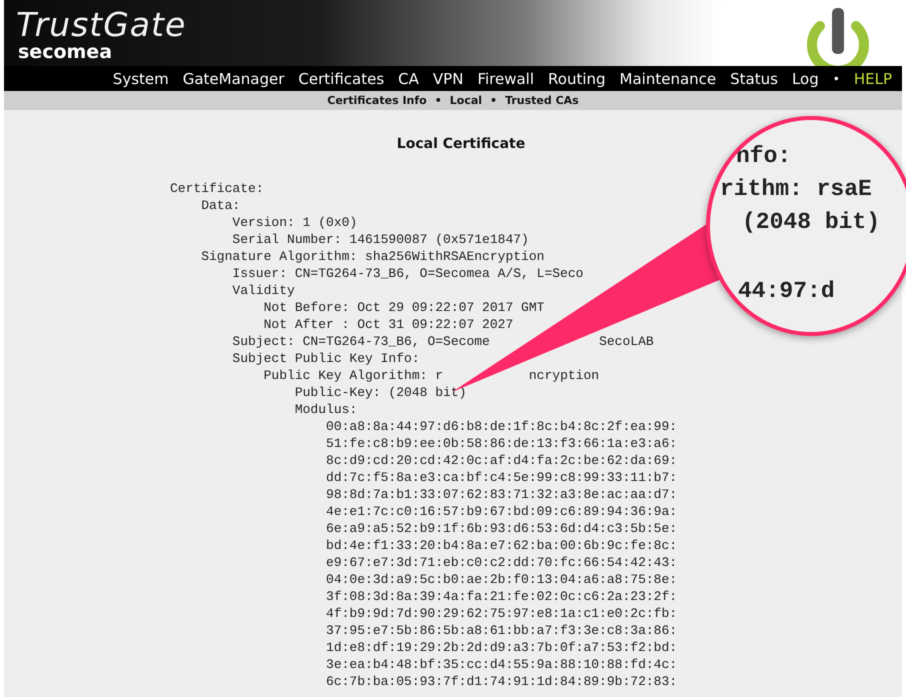 This screenshot has width=906, height=697. What do you see at coordinates (764, 156) in the screenshot?
I see `magnified-text: nfo:` at bounding box center [764, 156].